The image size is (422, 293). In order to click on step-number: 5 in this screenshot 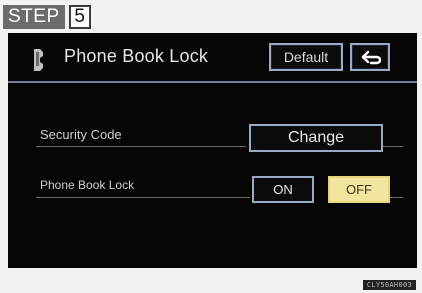, I will do `click(79, 17)`.